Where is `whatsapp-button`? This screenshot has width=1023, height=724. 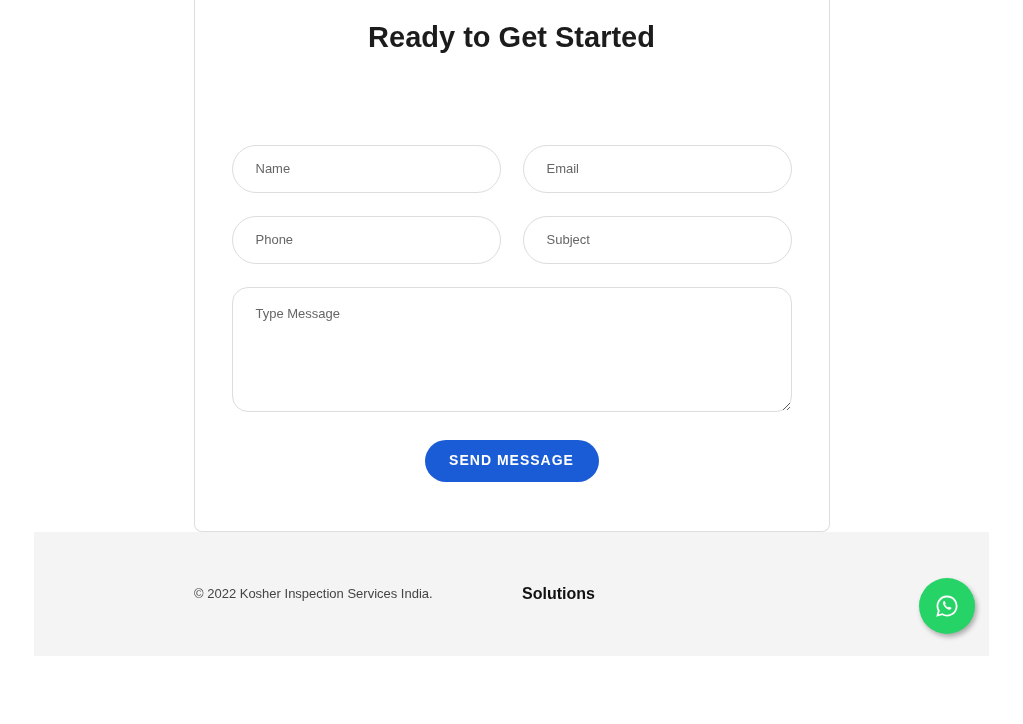
whatsapp-button is located at coordinates (947, 606).